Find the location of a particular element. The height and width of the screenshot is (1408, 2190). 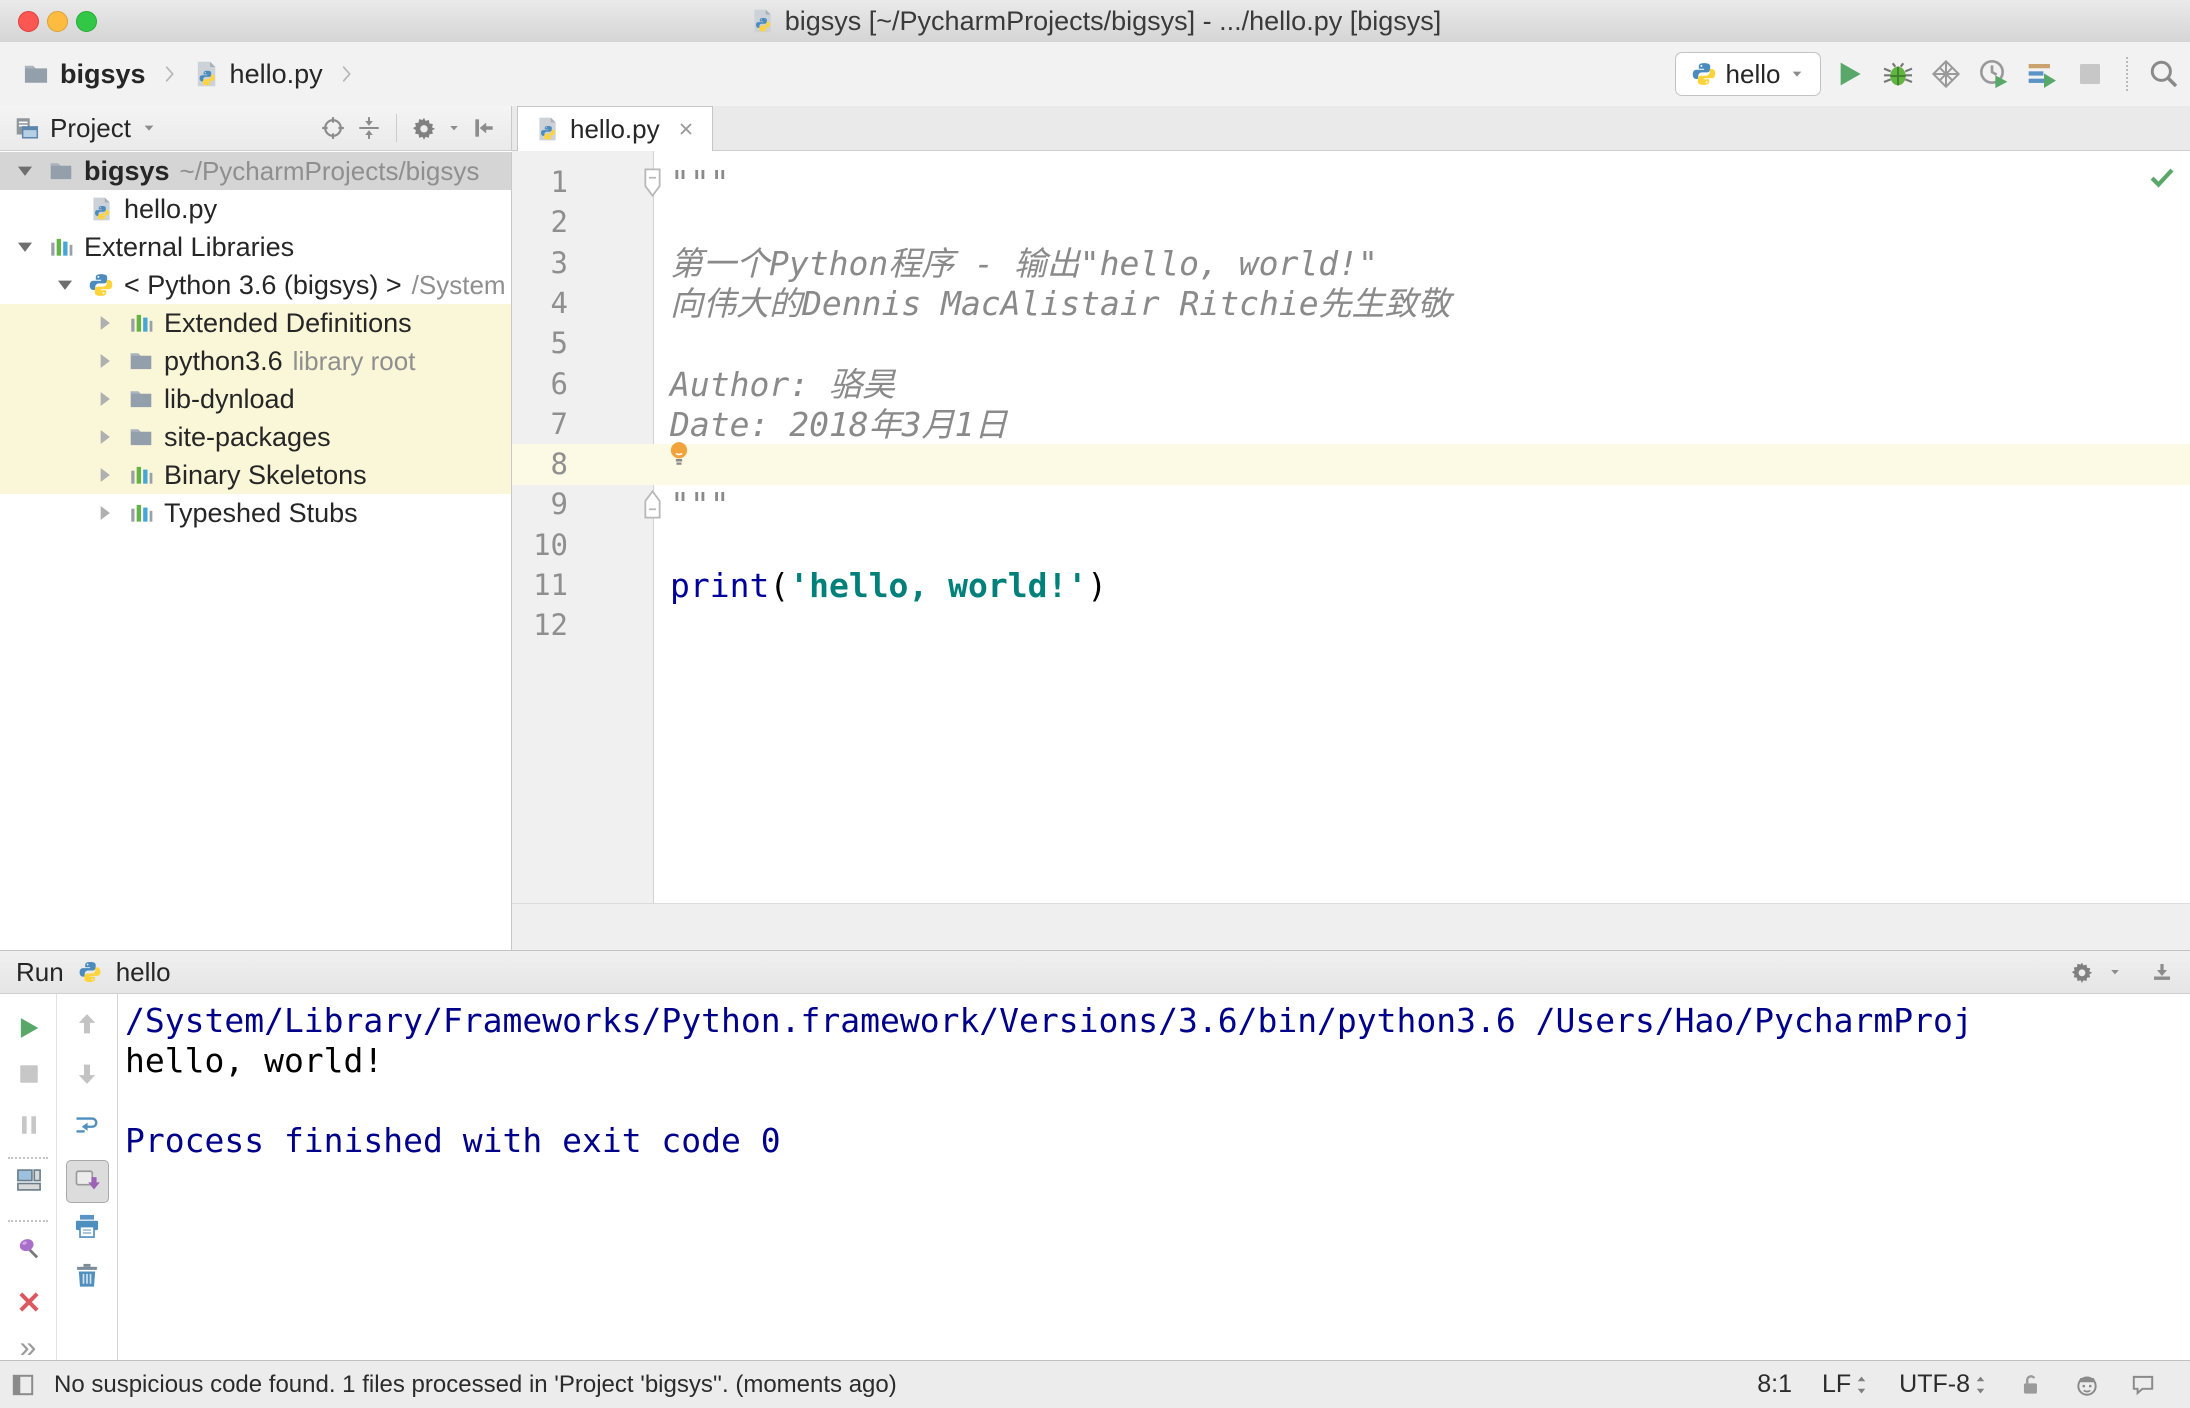

tree-item-typeshed-stubs: Typeshed Stubs is located at coordinates (255, 513).